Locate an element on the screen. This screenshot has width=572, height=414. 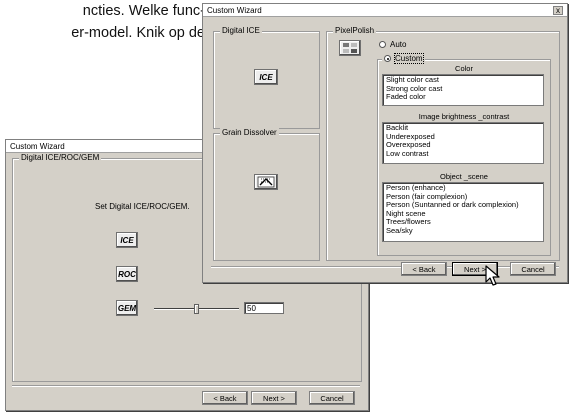
document-line: er-model. Knik op de is located at coordinates (138, 33).